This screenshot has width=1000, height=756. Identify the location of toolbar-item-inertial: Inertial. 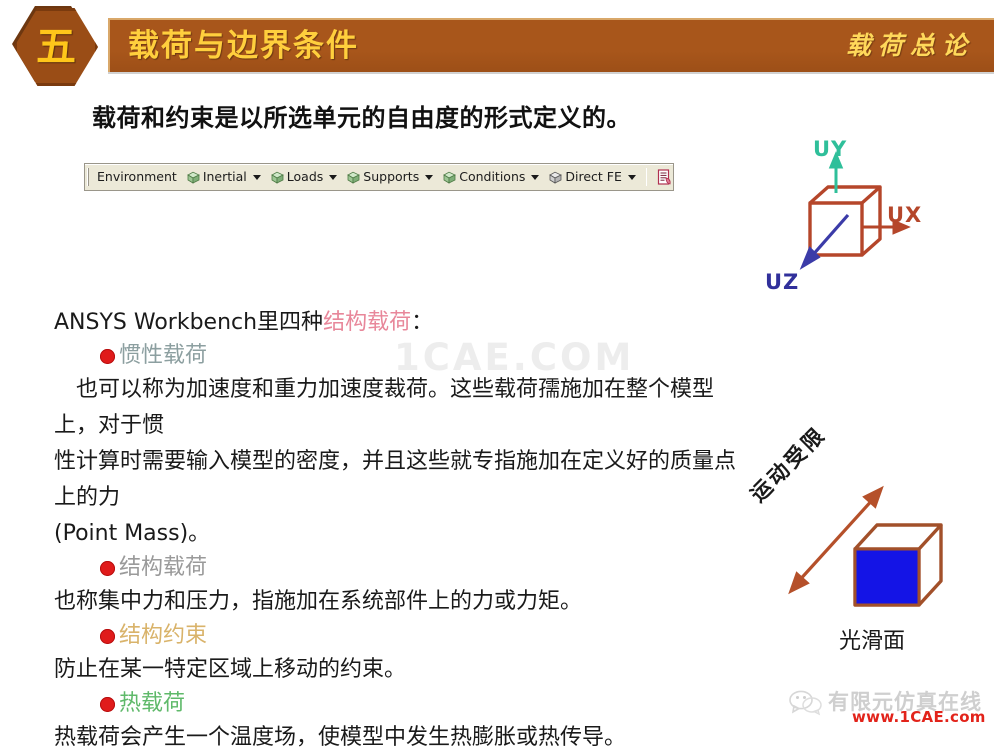
(224, 177).